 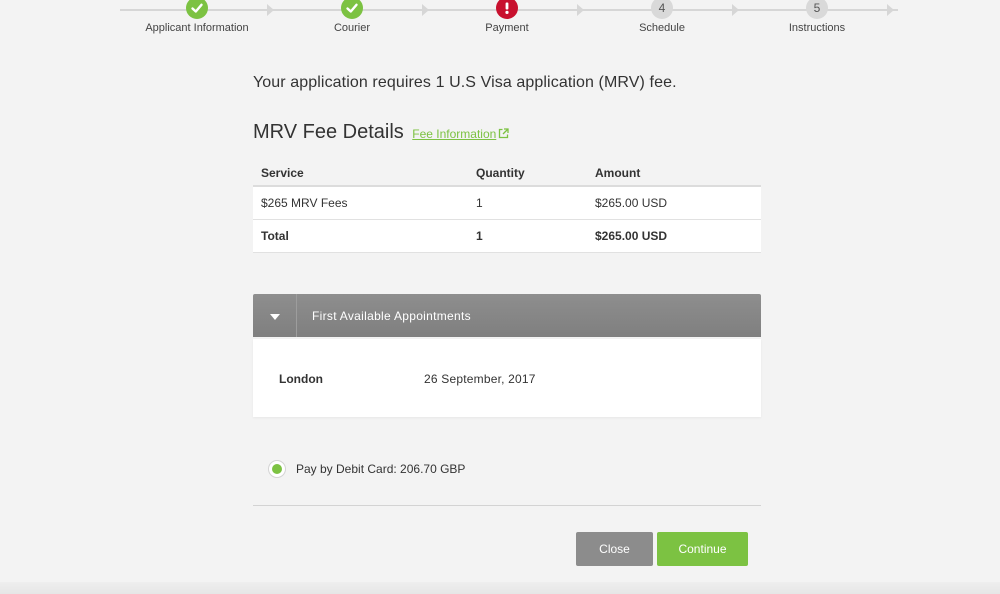 I want to click on appointments-panel-body: London 26 September, 2017, so click(x=507, y=378).